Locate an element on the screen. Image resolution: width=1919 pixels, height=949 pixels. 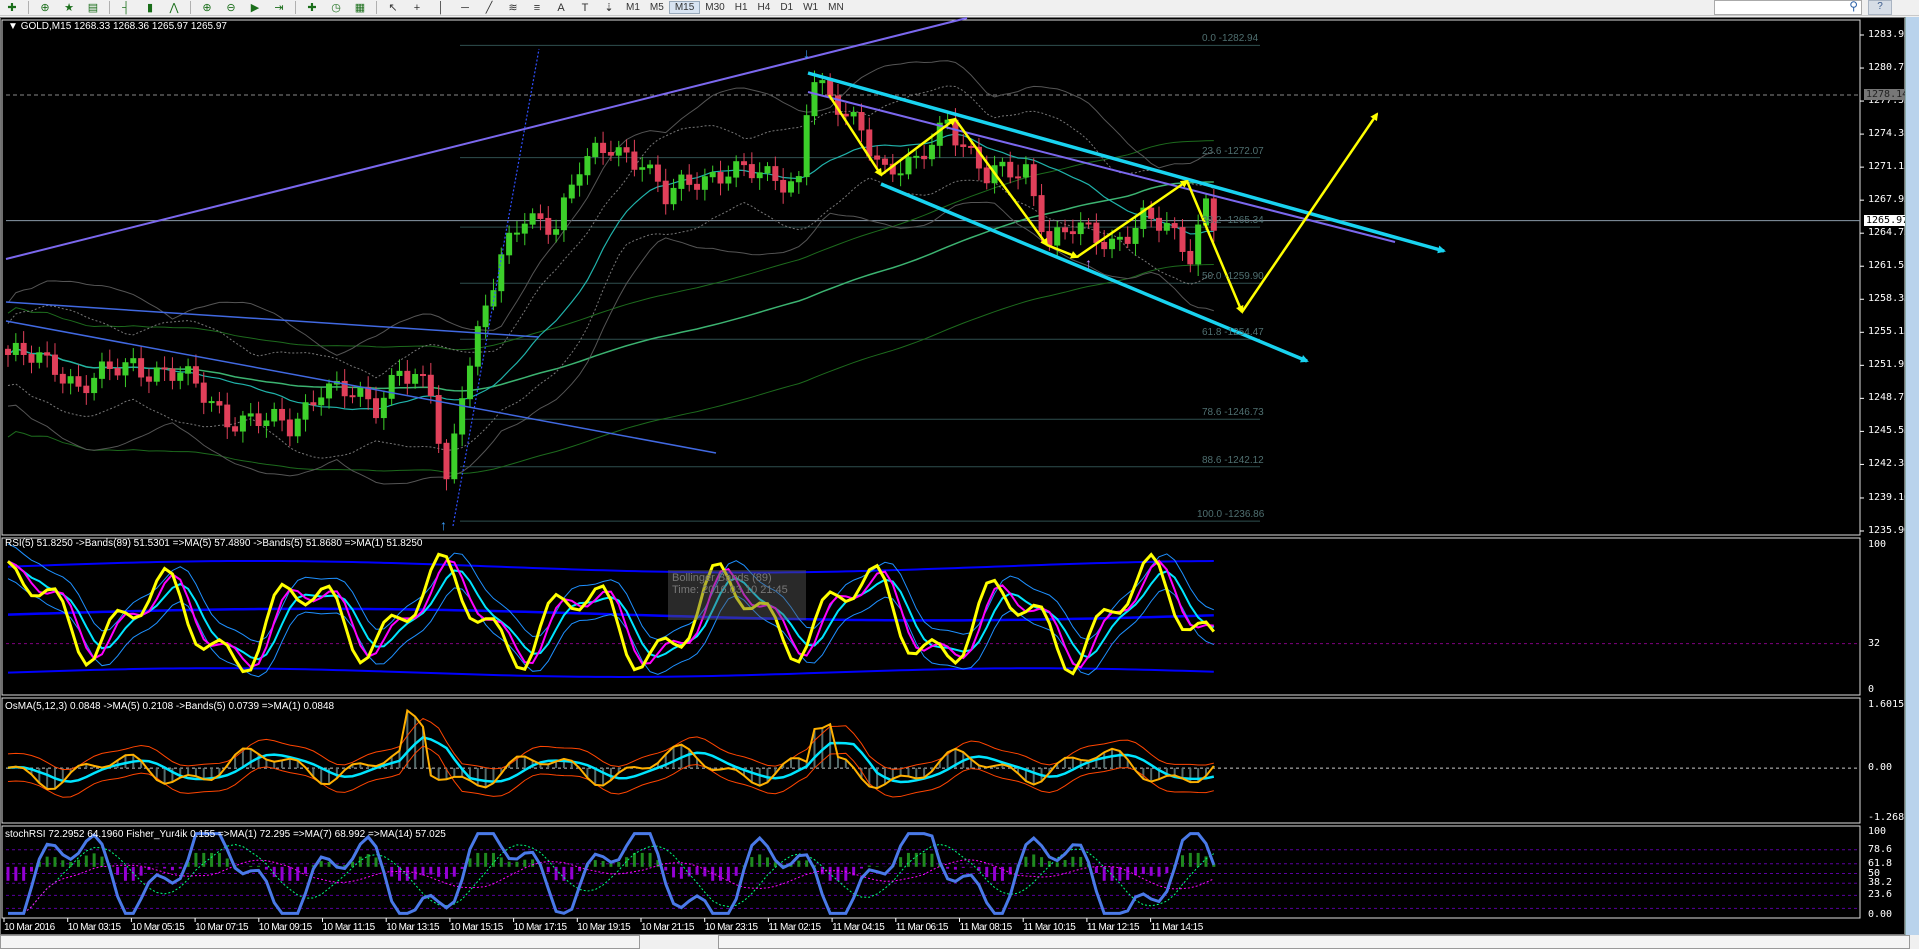
stoch-axis-label: 100 is located at coordinates (1877, 831).